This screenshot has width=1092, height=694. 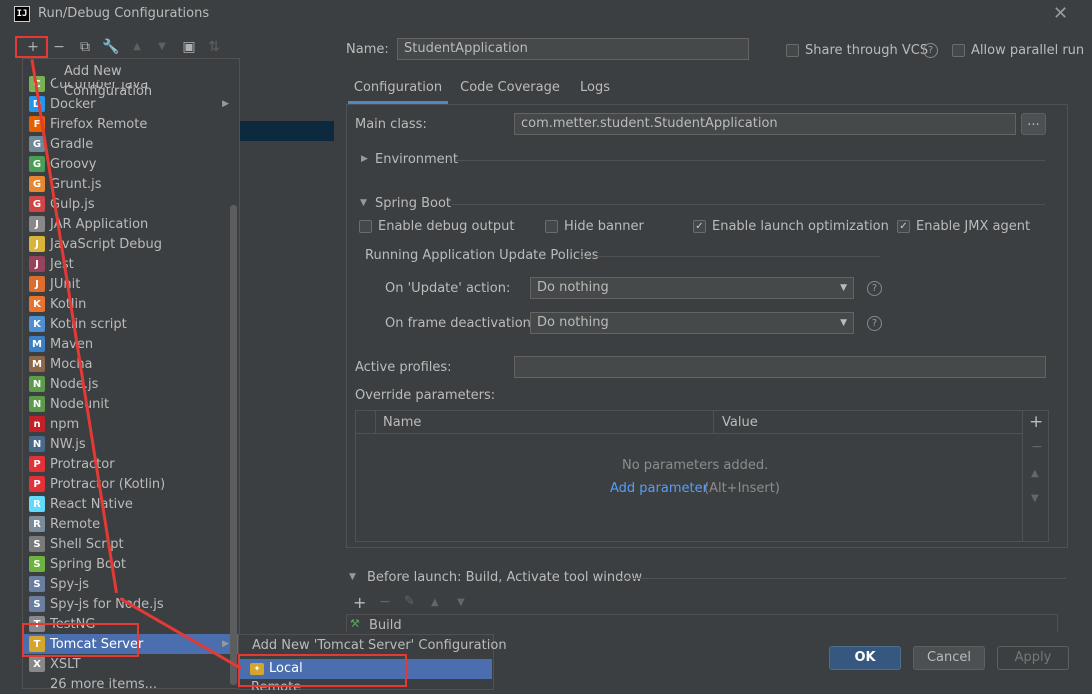 I want to click on config-type-label: React Native, so click(x=91, y=504).